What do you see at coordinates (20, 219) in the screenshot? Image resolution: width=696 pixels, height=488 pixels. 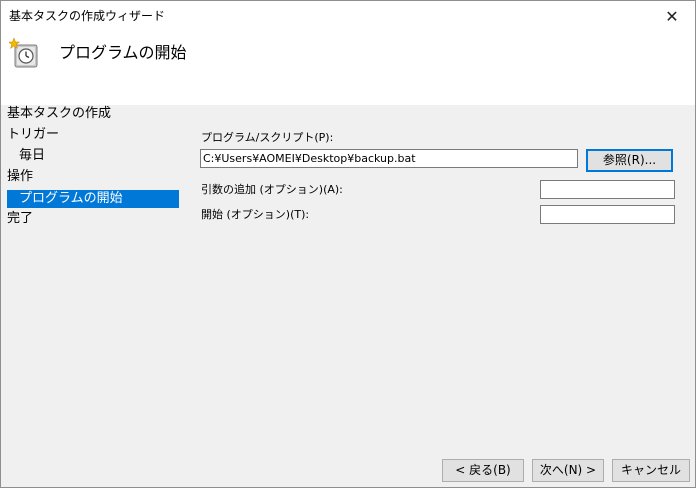 I see `step-finish: 完了` at bounding box center [20, 219].